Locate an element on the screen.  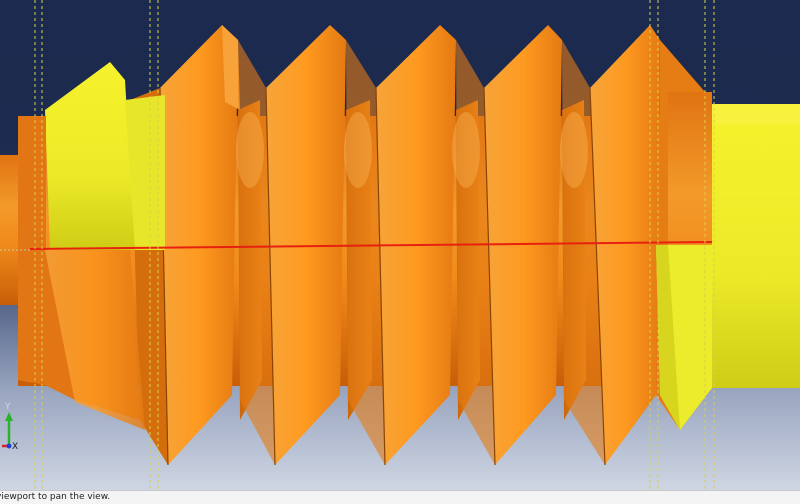
x-axis-label: X is located at coordinates (15, 447).